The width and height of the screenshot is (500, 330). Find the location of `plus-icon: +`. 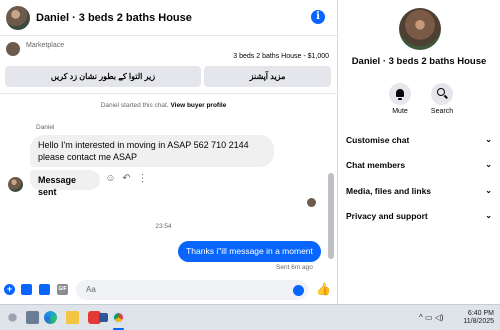

plus-icon: + is located at coordinates (9, 289).